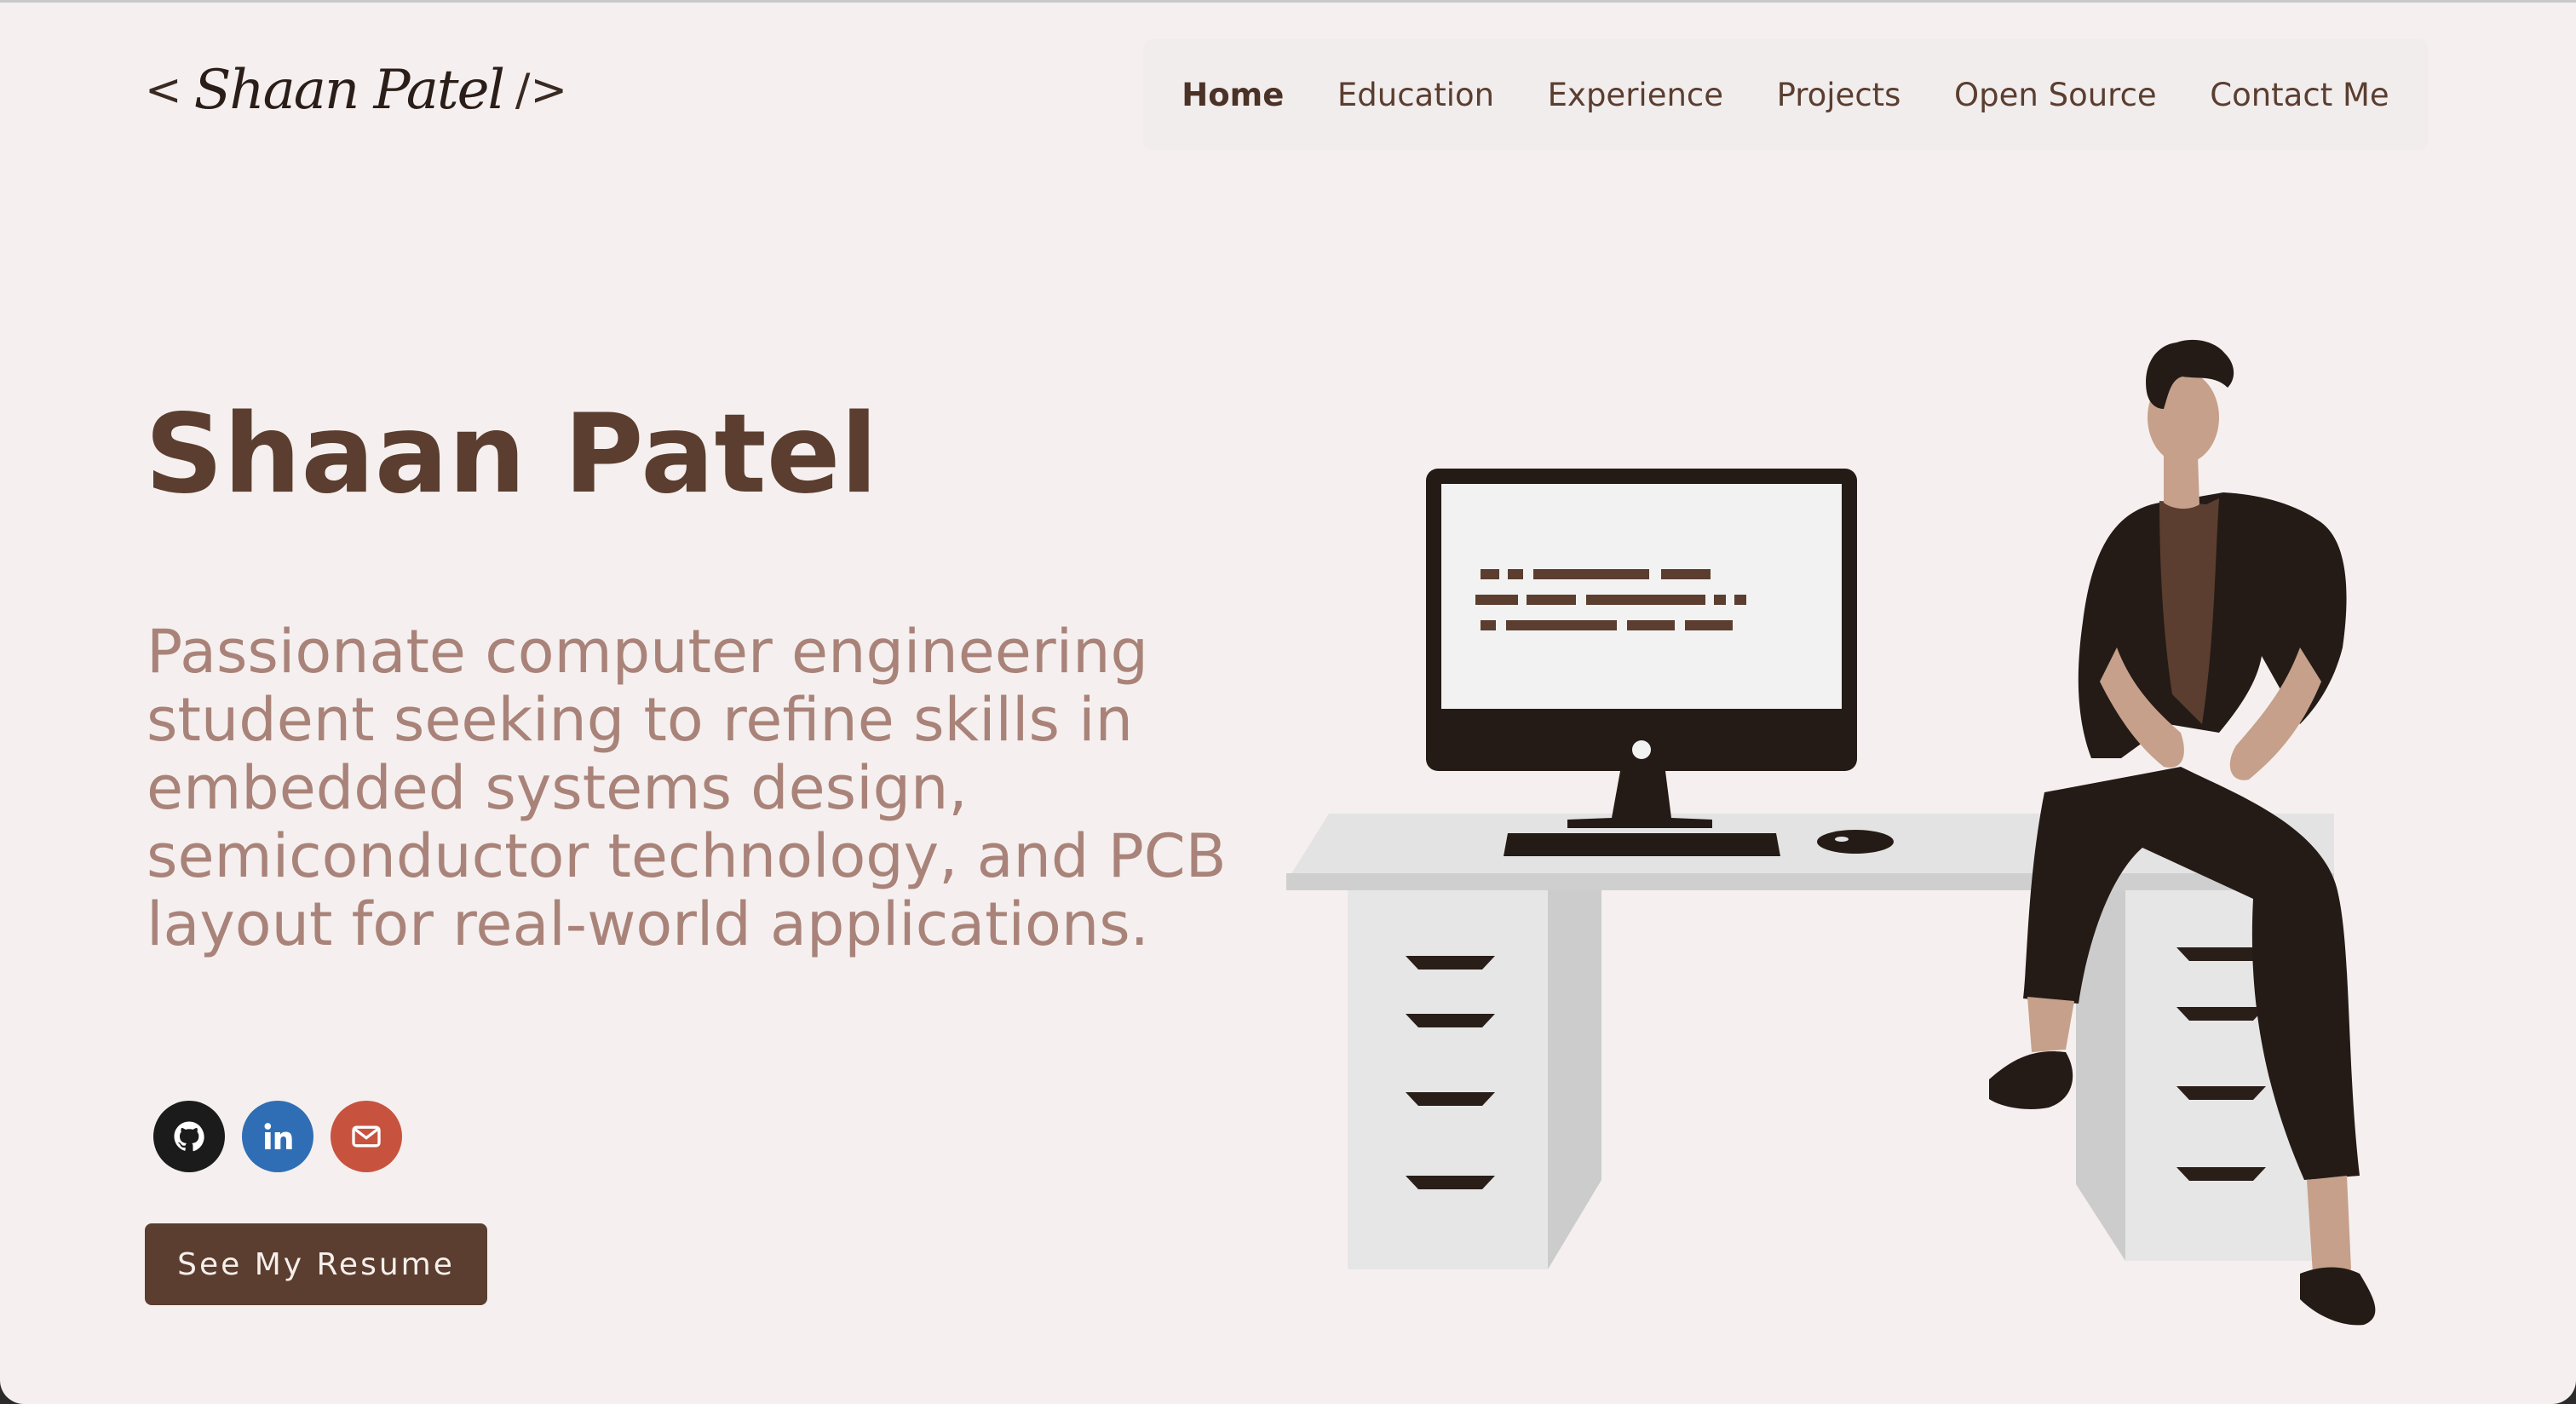 The image size is (2576, 1404). What do you see at coordinates (316, 1264) in the screenshot?
I see `see-resume-button: See My Resume` at bounding box center [316, 1264].